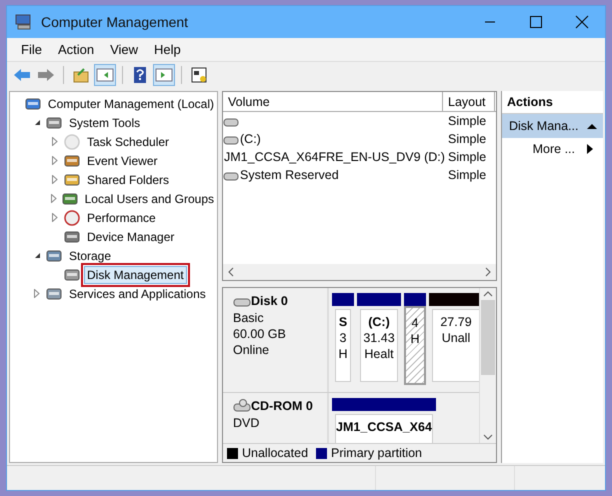 This screenshot has height=496, width=612. I want to click on tree-item: System Tools, so click(105, 123).